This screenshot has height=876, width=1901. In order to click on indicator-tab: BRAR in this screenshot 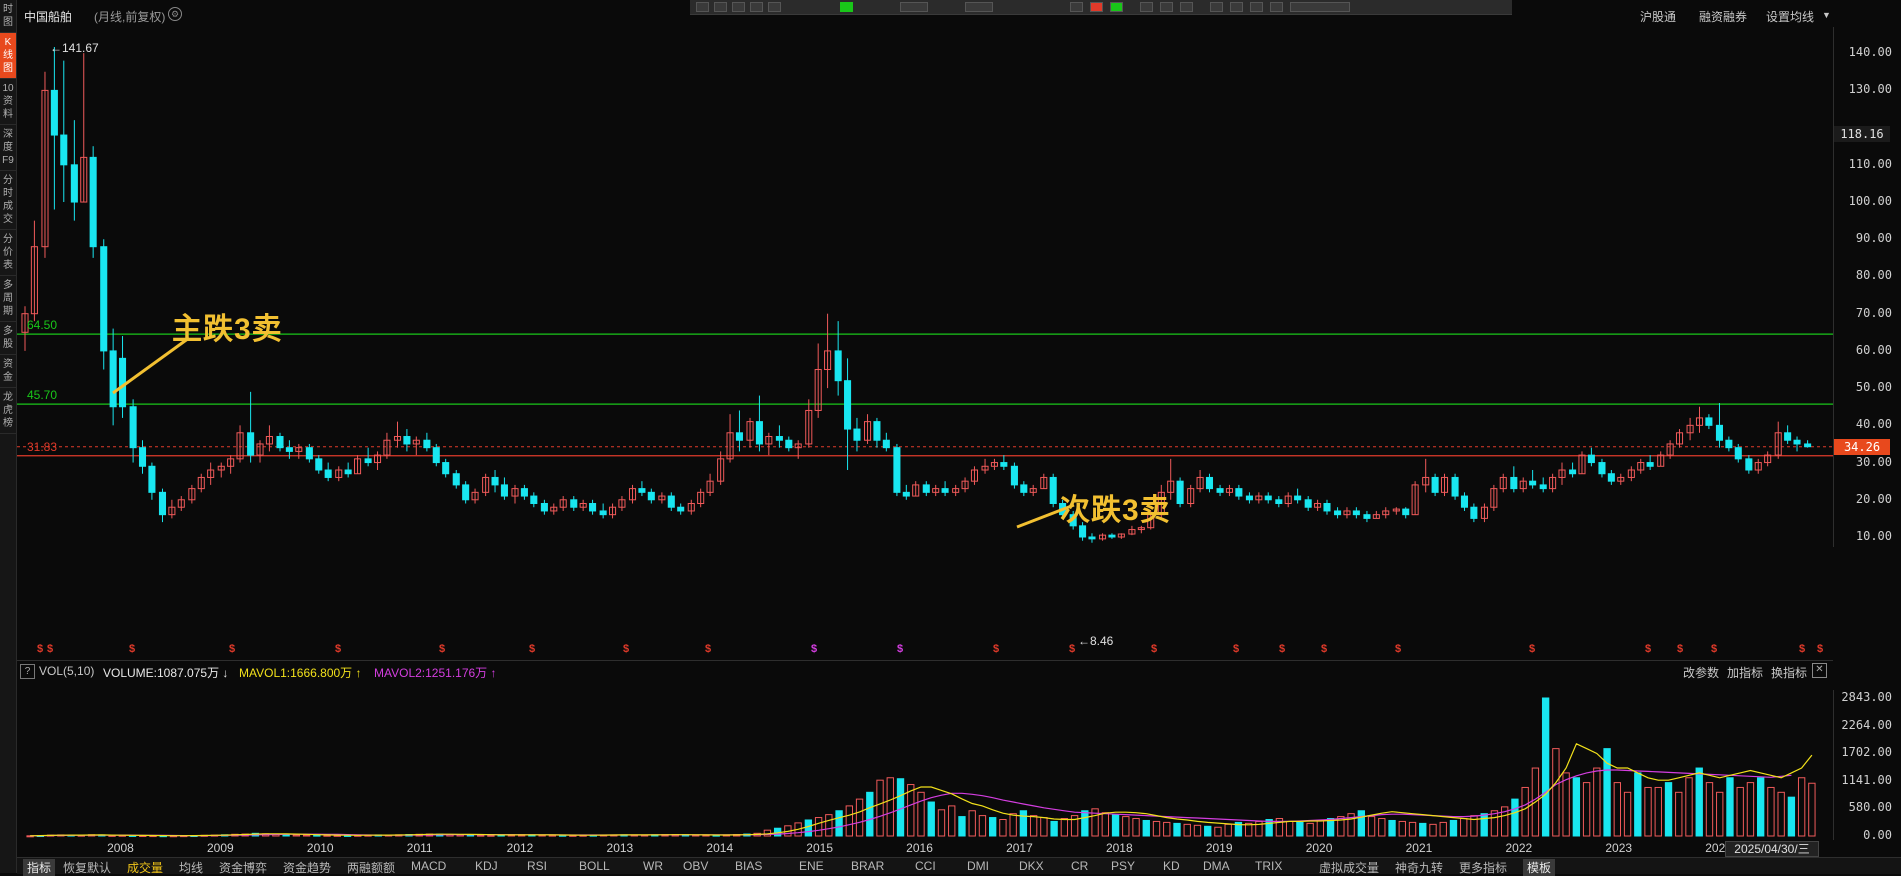, I will do `click(867, 866)`.